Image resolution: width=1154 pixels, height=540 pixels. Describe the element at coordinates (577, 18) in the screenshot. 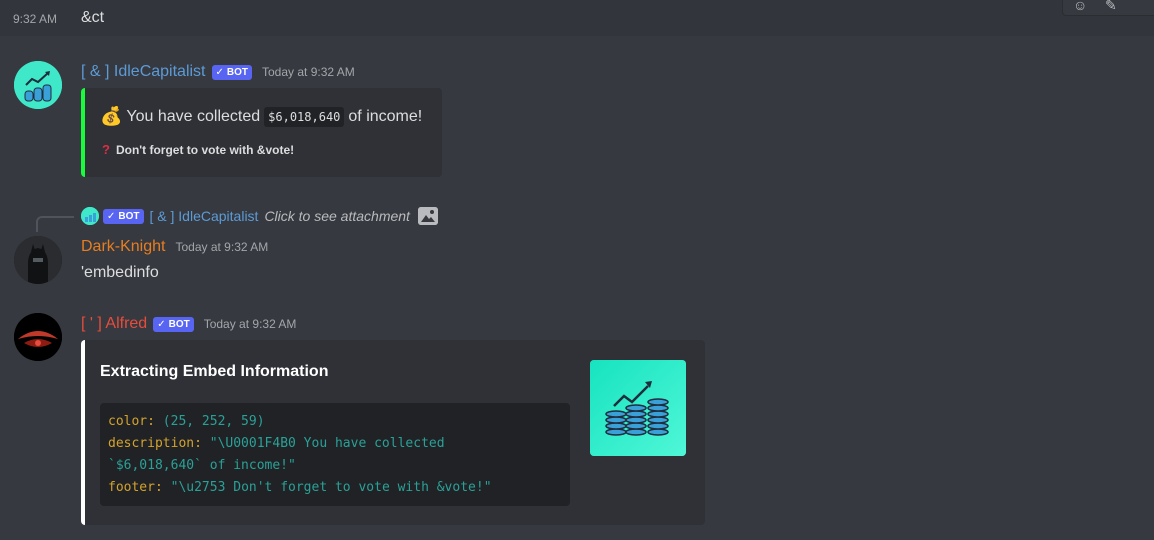

I see `message-row-command: 9:32 AM &ct` at that location.